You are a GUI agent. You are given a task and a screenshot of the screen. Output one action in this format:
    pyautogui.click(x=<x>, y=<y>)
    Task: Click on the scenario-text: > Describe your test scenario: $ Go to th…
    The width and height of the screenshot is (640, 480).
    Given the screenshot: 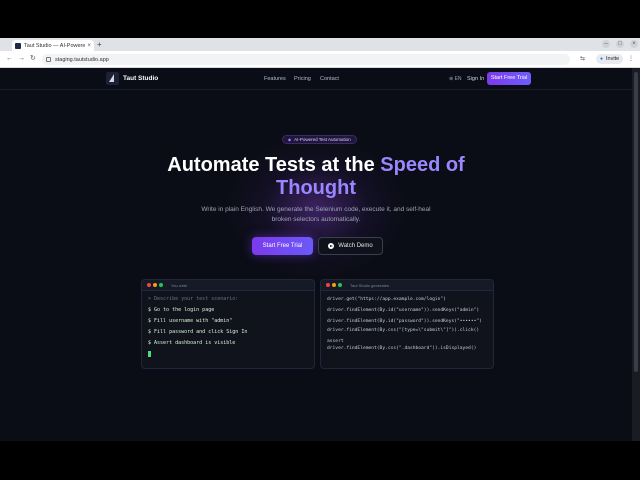 What is the action you would take?
    pyautogui.click(x=228, y=327)
    